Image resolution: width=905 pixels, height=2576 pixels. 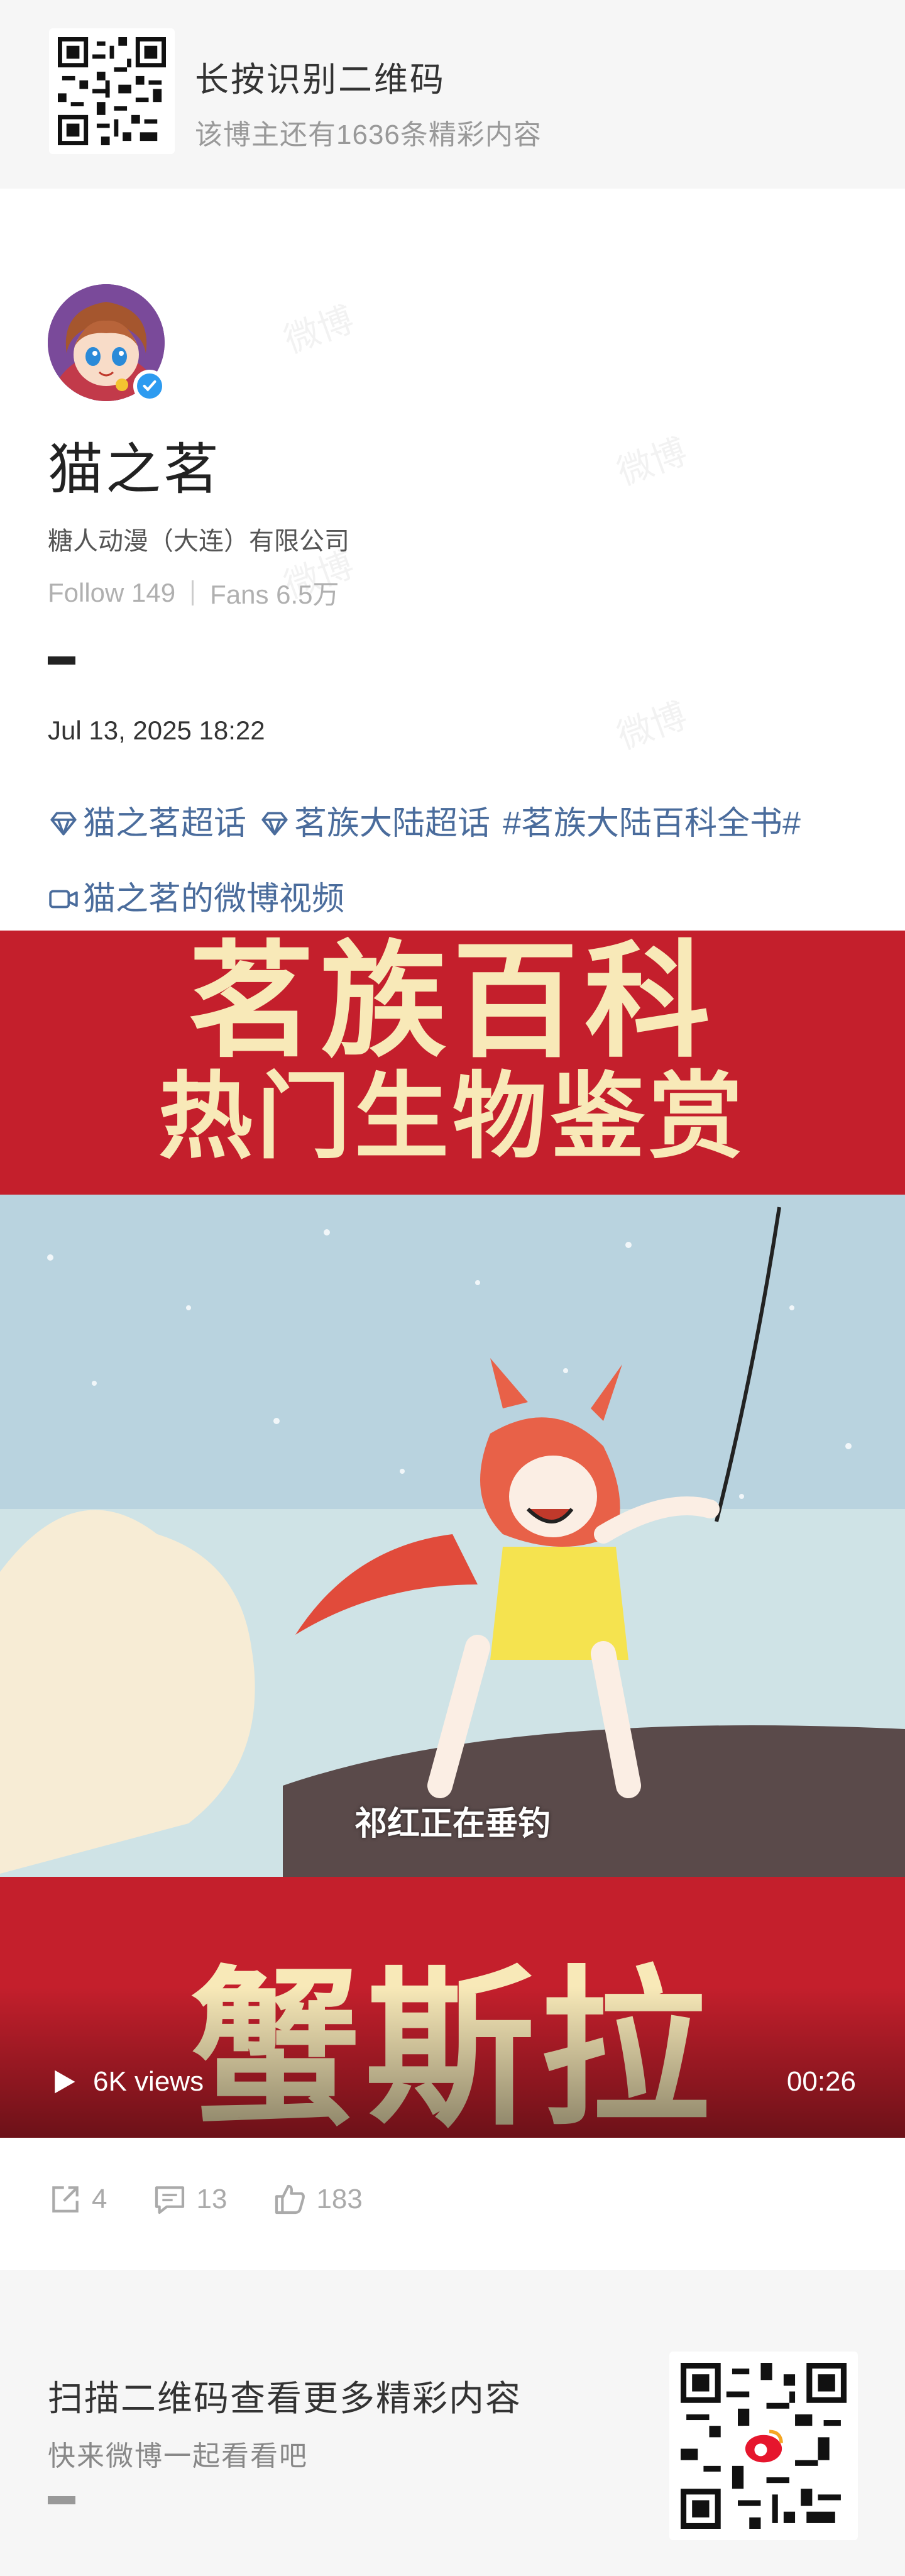 What do you see at coordinates (65, 2199) in the screenshot?
I see `share-icon` at bounding box center [65, 2199].